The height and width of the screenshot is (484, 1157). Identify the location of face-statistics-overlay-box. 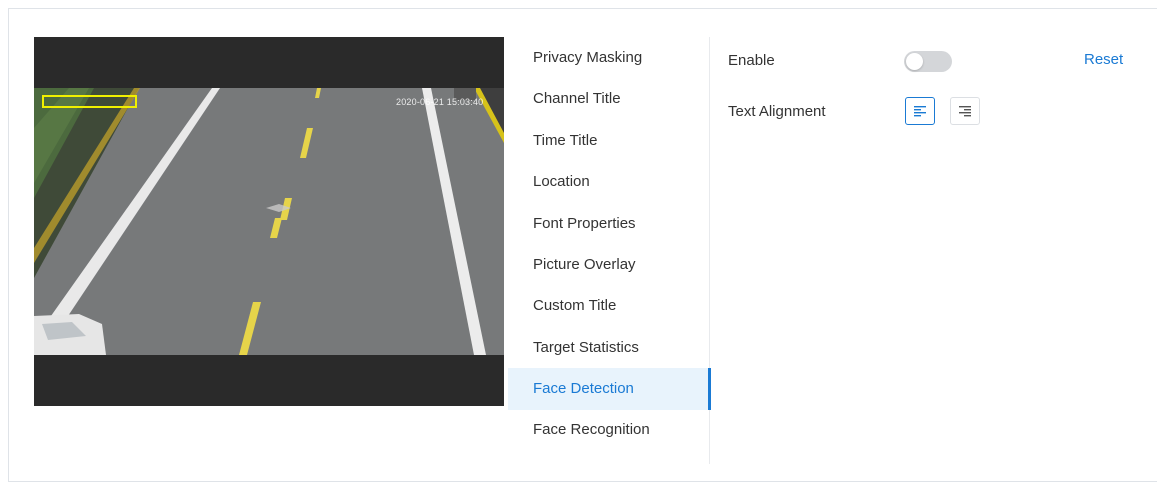
(89, 101).